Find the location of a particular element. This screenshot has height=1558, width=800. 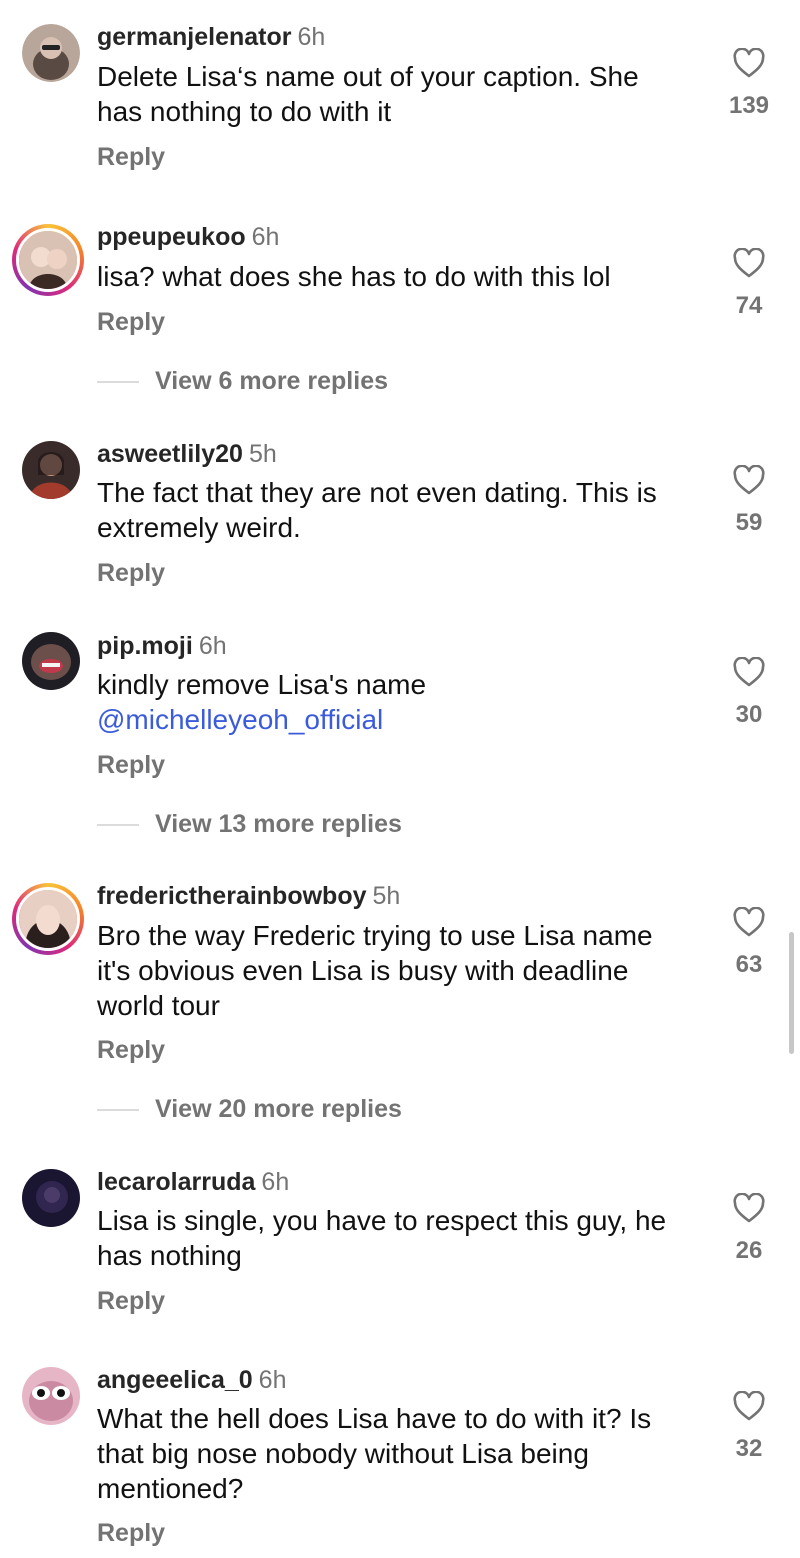

comment-line: world tour is located at coordinates (158, 1005).